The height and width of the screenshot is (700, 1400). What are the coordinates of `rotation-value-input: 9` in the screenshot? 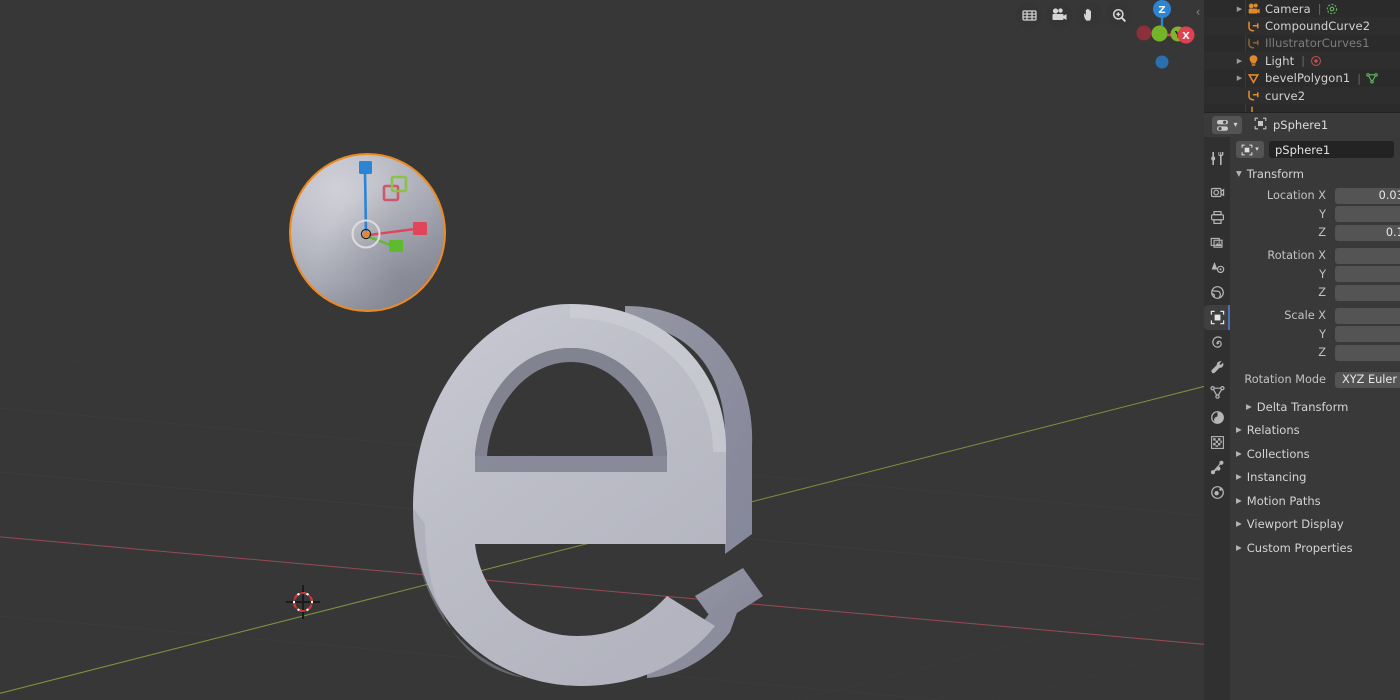 It's located at (1367, 255).